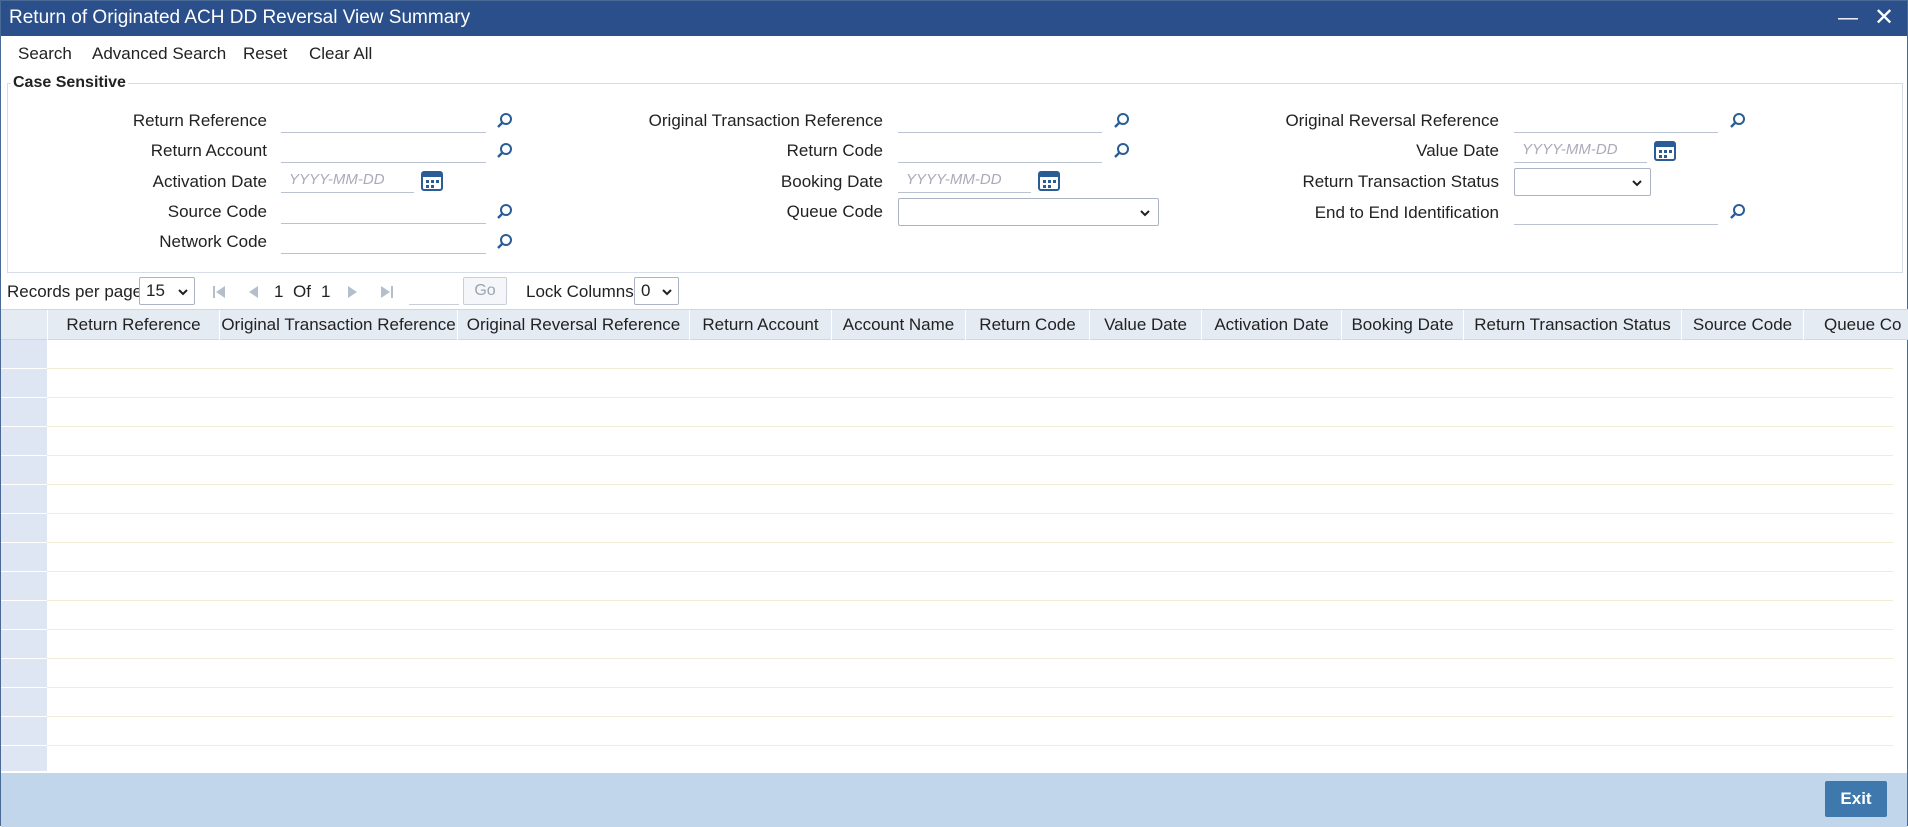 The image size is (1908, 827). I want to click on chevron-down-icon, so click(1145, 213).